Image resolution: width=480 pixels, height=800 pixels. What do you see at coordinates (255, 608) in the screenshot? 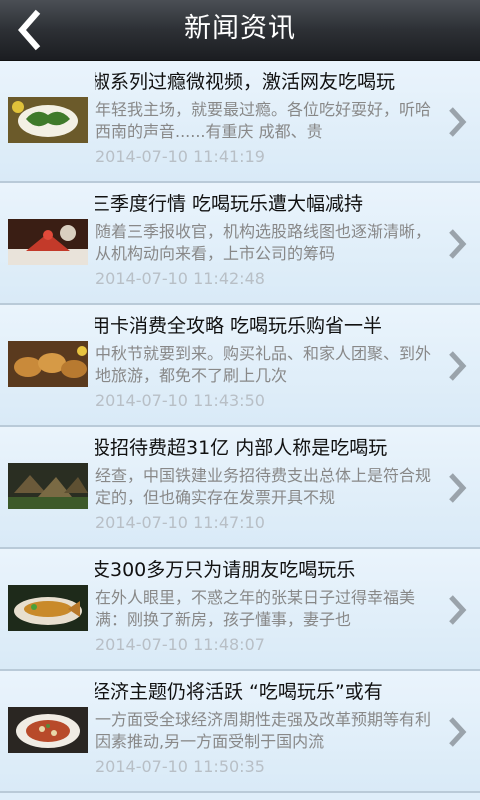
I see `news-summary: 在外人眼里，不惑之年的张某日子过得幸福美满：刚换了新房，孩子懂事，妻子也` at bounding box center [255, 608].